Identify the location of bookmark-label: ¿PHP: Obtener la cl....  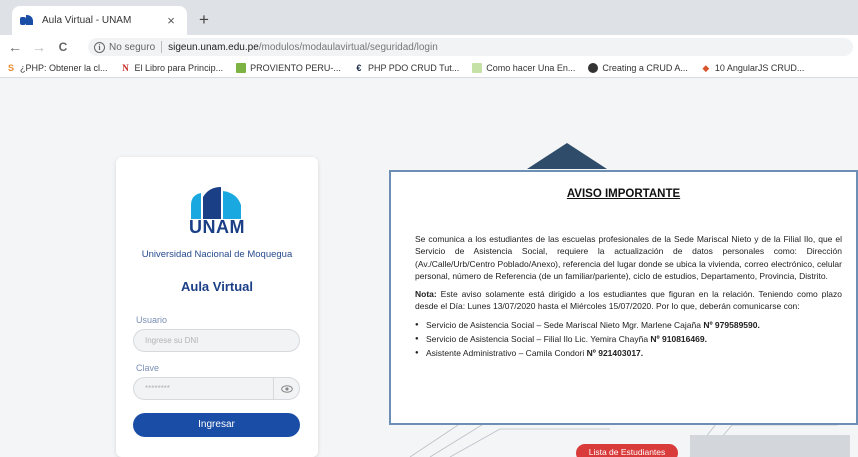
(64, 67).